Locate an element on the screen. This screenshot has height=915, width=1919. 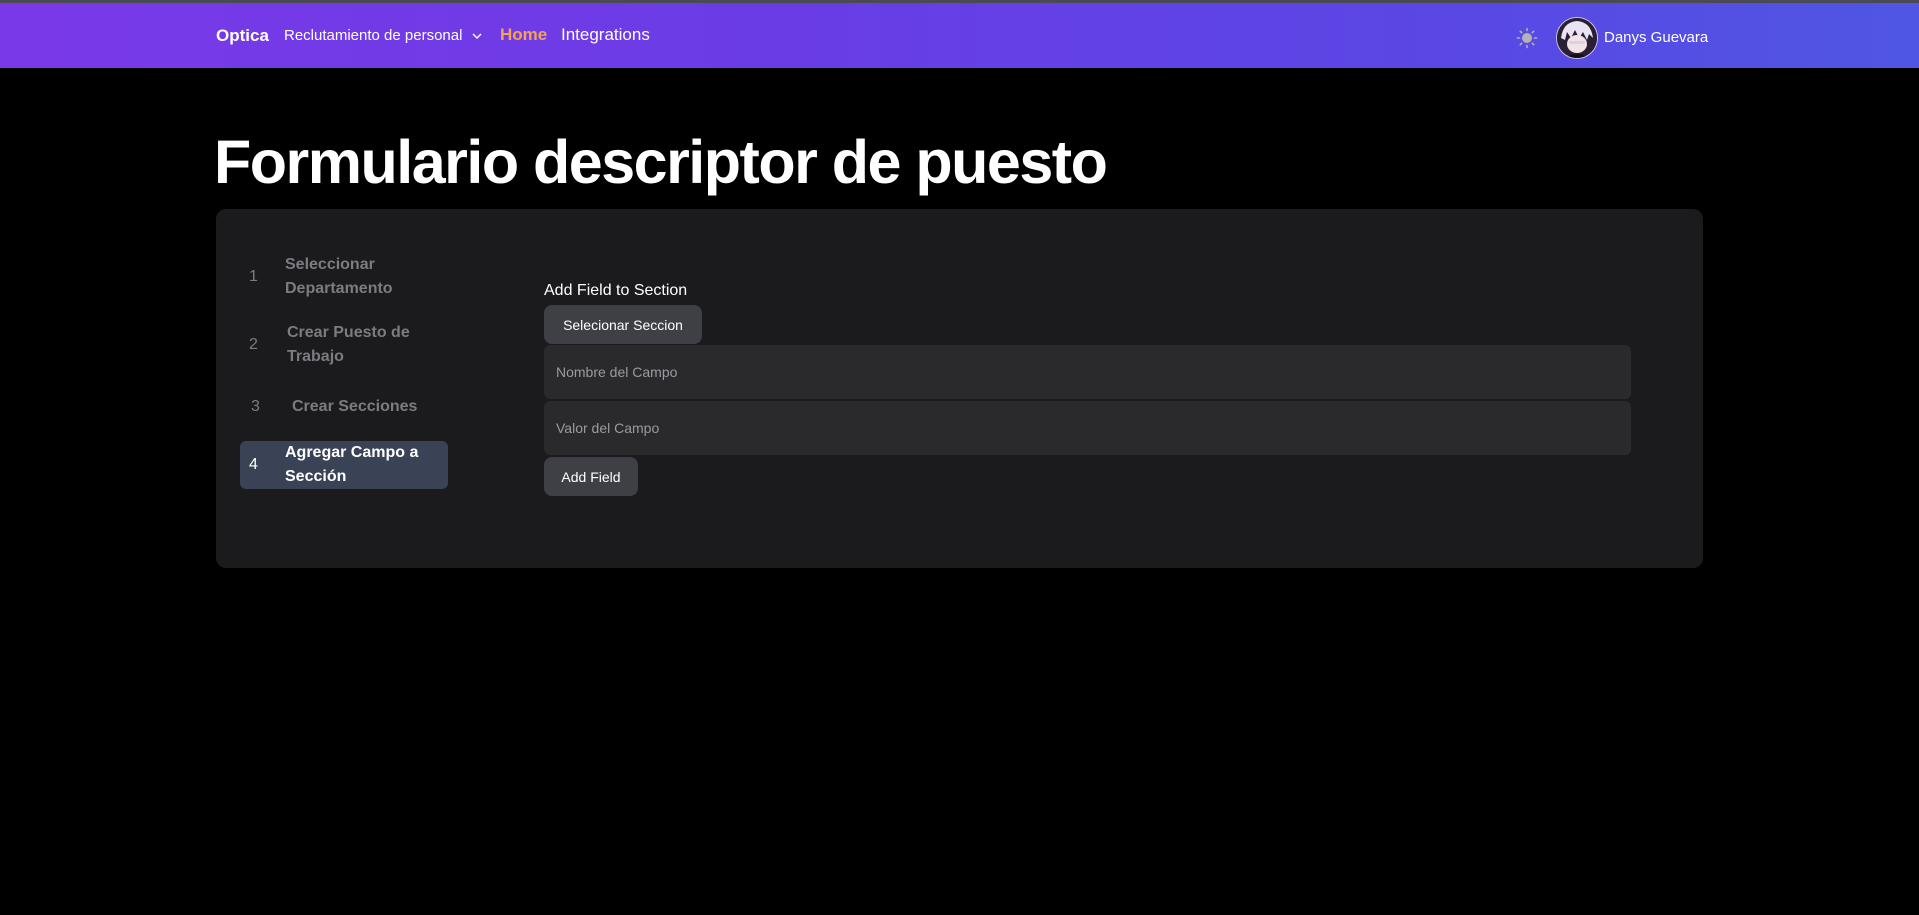
step-number: 4 is located at coordinates (253, 464).